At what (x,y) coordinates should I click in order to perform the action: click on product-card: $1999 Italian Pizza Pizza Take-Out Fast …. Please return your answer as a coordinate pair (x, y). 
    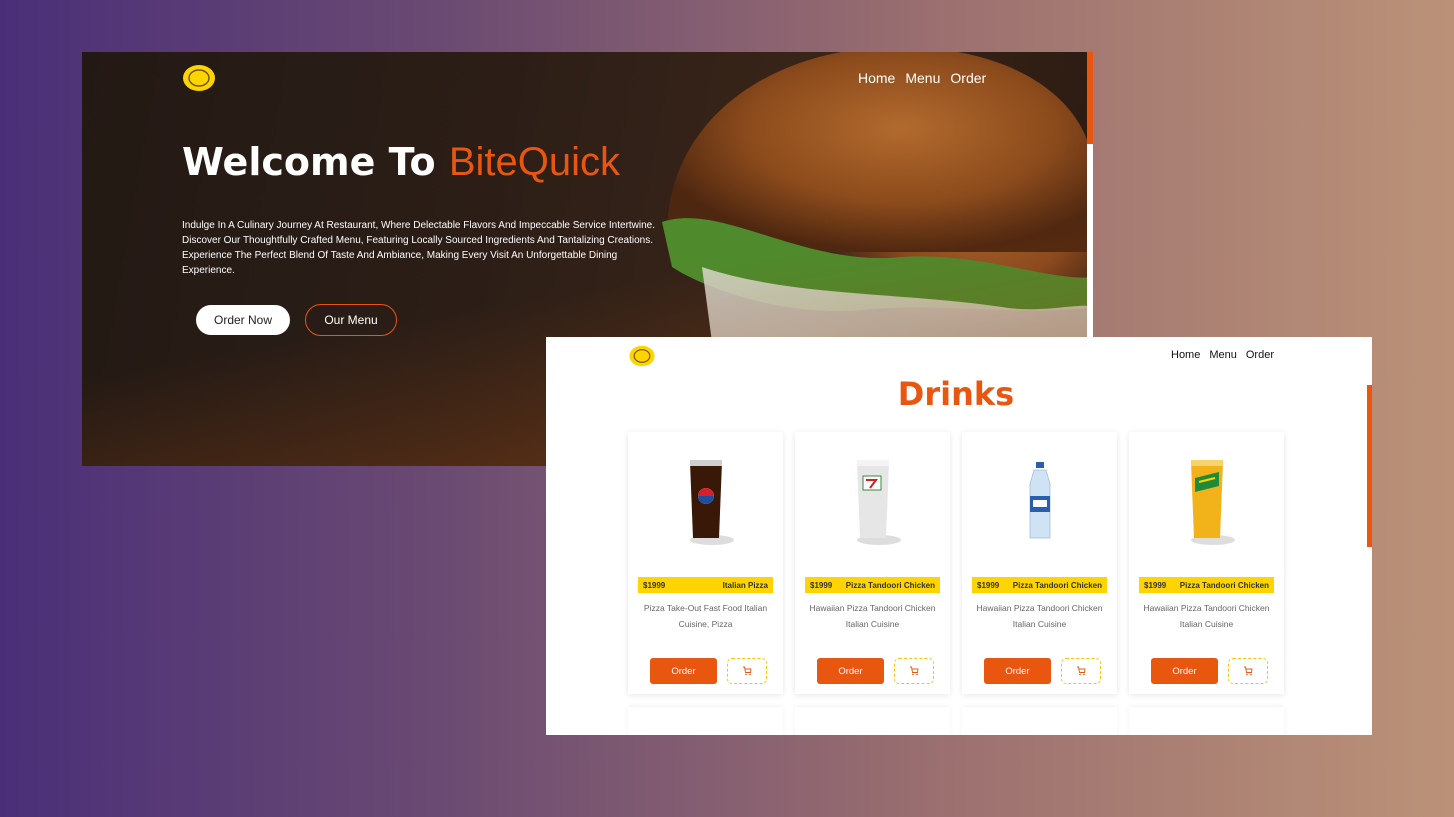
    Looking at the image, I should click on (705, 563).